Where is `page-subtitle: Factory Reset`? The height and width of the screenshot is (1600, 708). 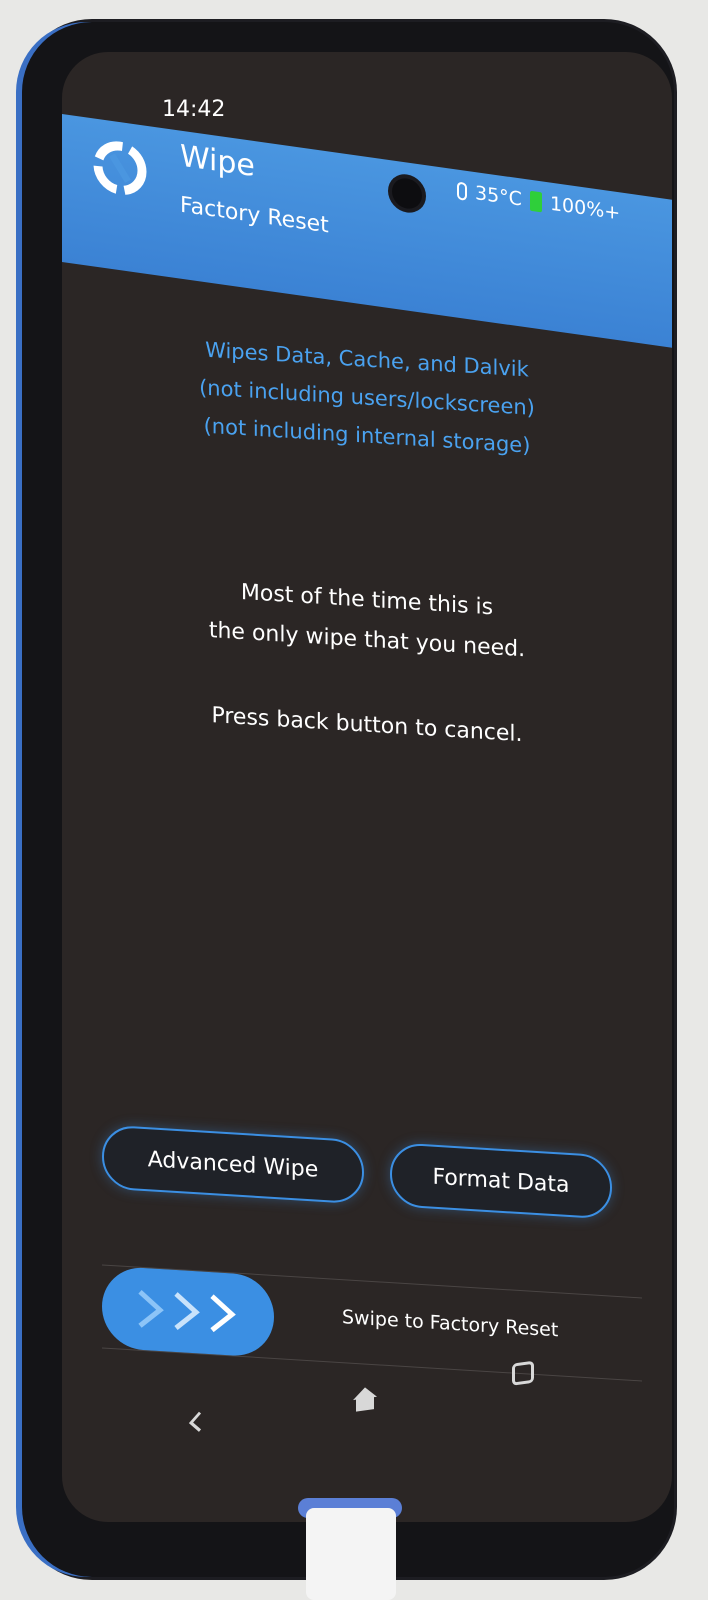 page-subtitle: Factory Reset is located at coordinates (254, 215).